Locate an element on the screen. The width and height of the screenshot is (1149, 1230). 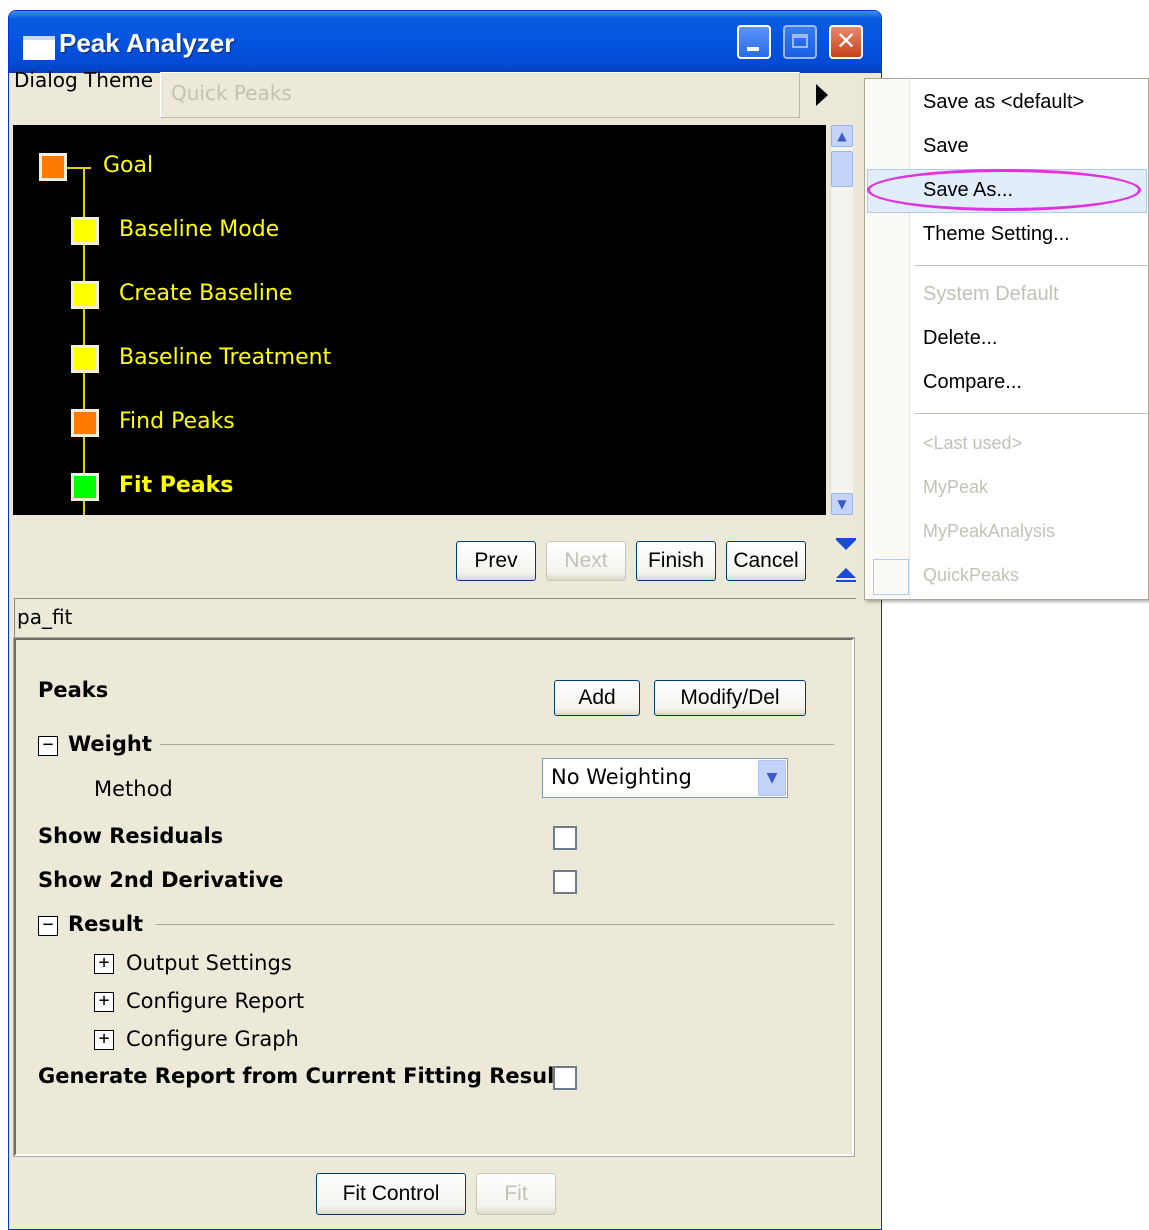
output-settings-label: Output Settings is located at coordinates (209, 963).